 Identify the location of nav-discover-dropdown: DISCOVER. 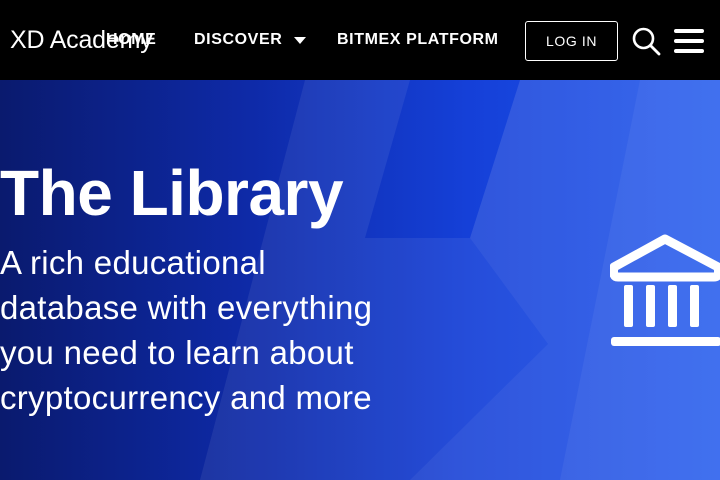
(250, 40).